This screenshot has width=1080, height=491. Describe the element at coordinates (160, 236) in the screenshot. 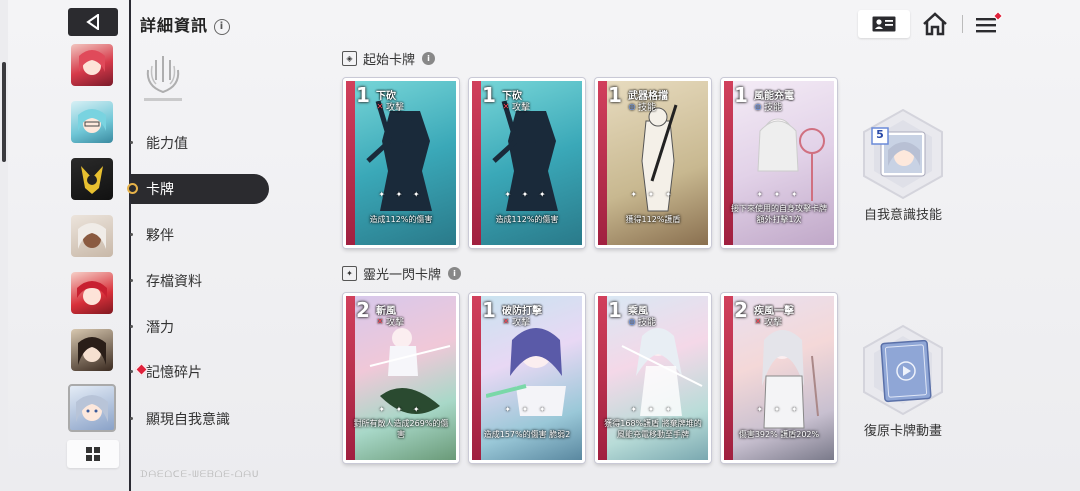

I see `menu-label: 夥伴` at that location.